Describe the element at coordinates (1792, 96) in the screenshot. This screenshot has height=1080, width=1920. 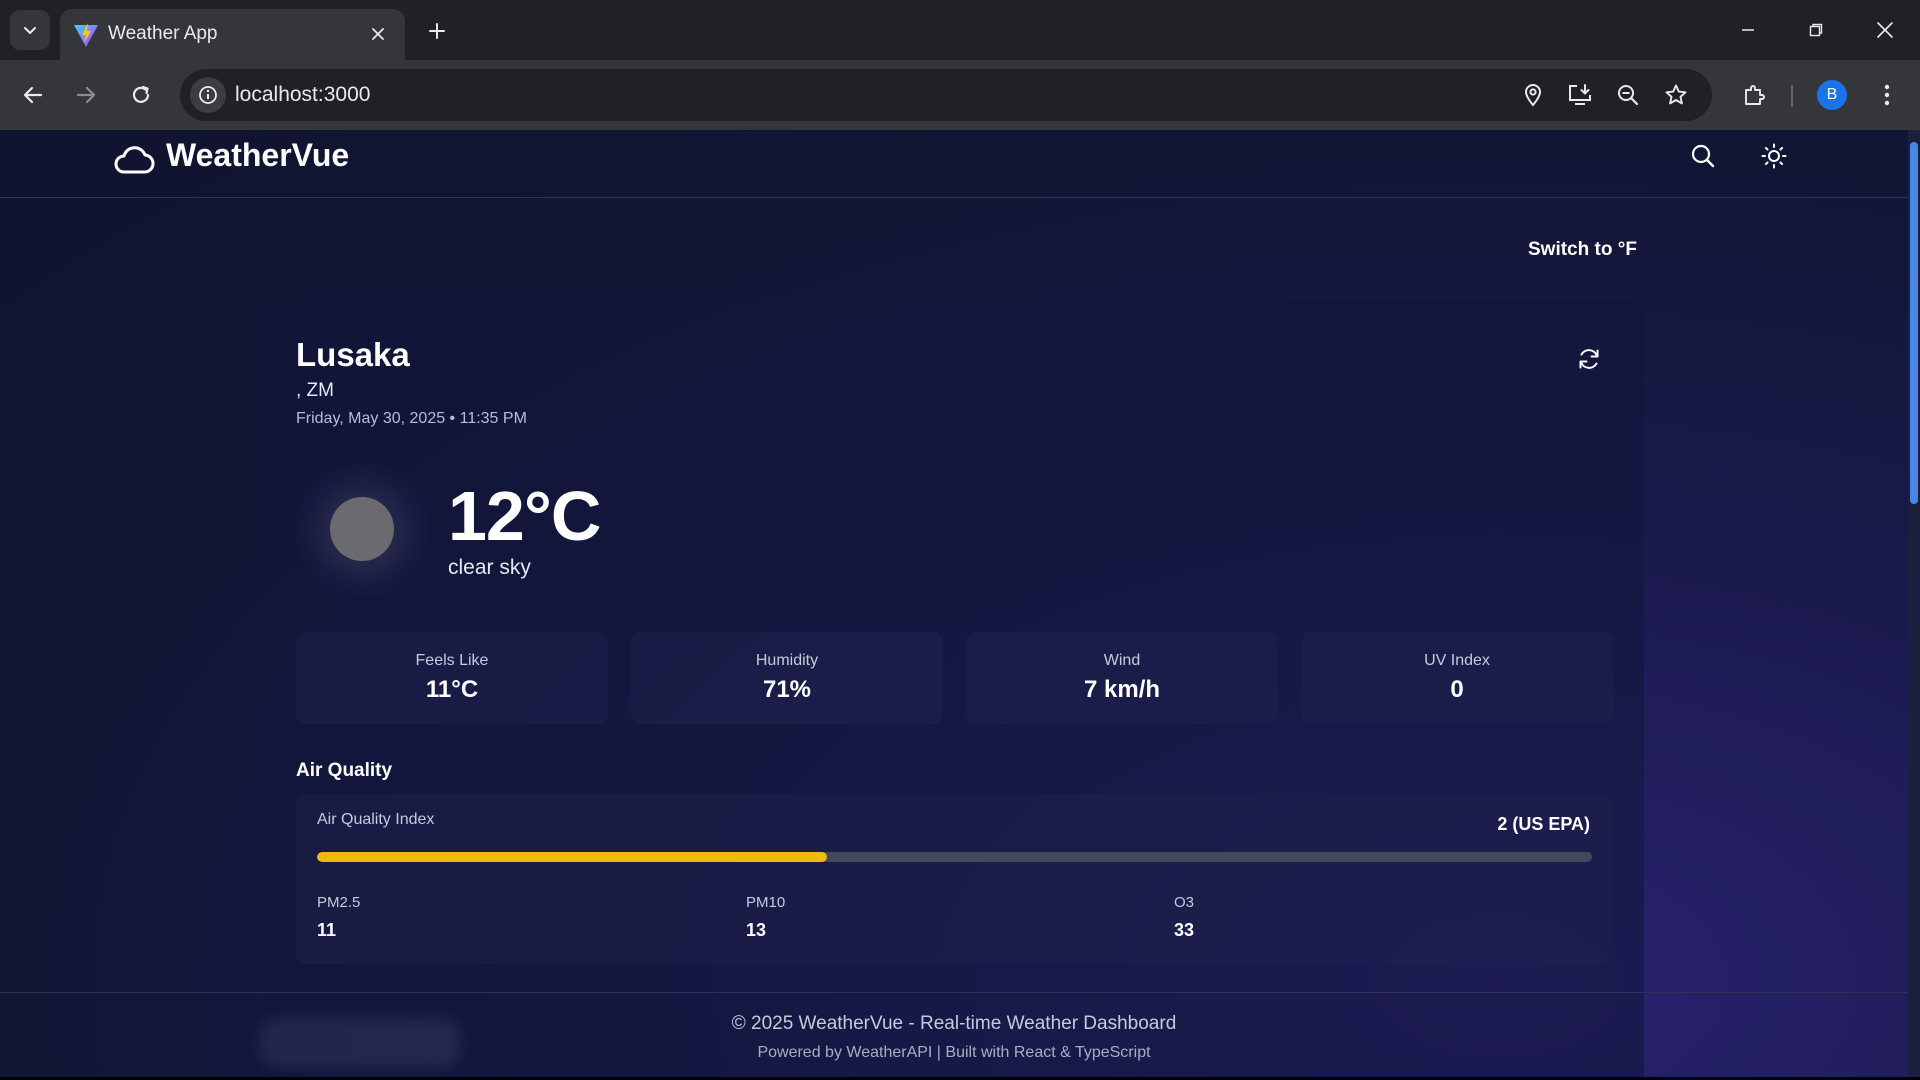
I see `toolbar-divider` at that location.